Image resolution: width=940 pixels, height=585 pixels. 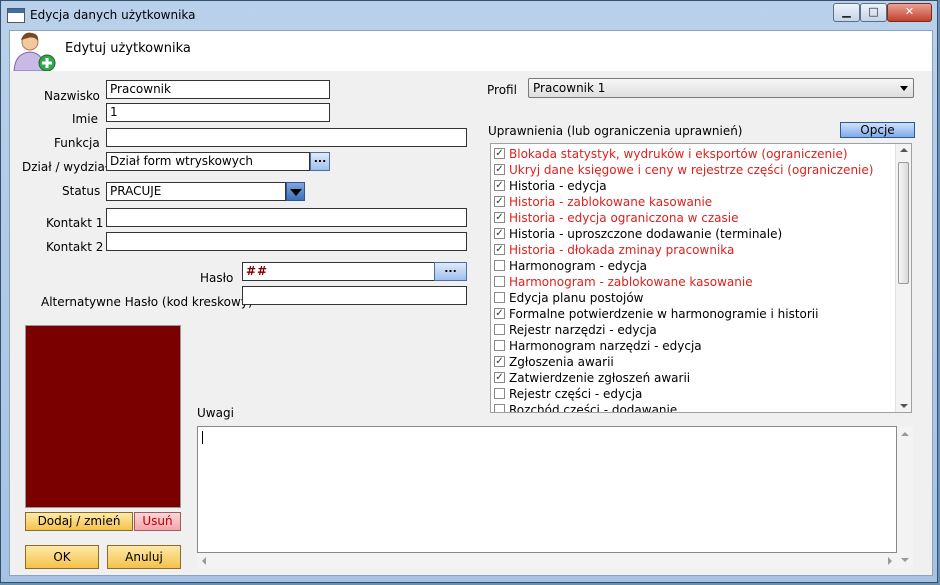 I want to click on user-photo, so click(x=103, y=416).